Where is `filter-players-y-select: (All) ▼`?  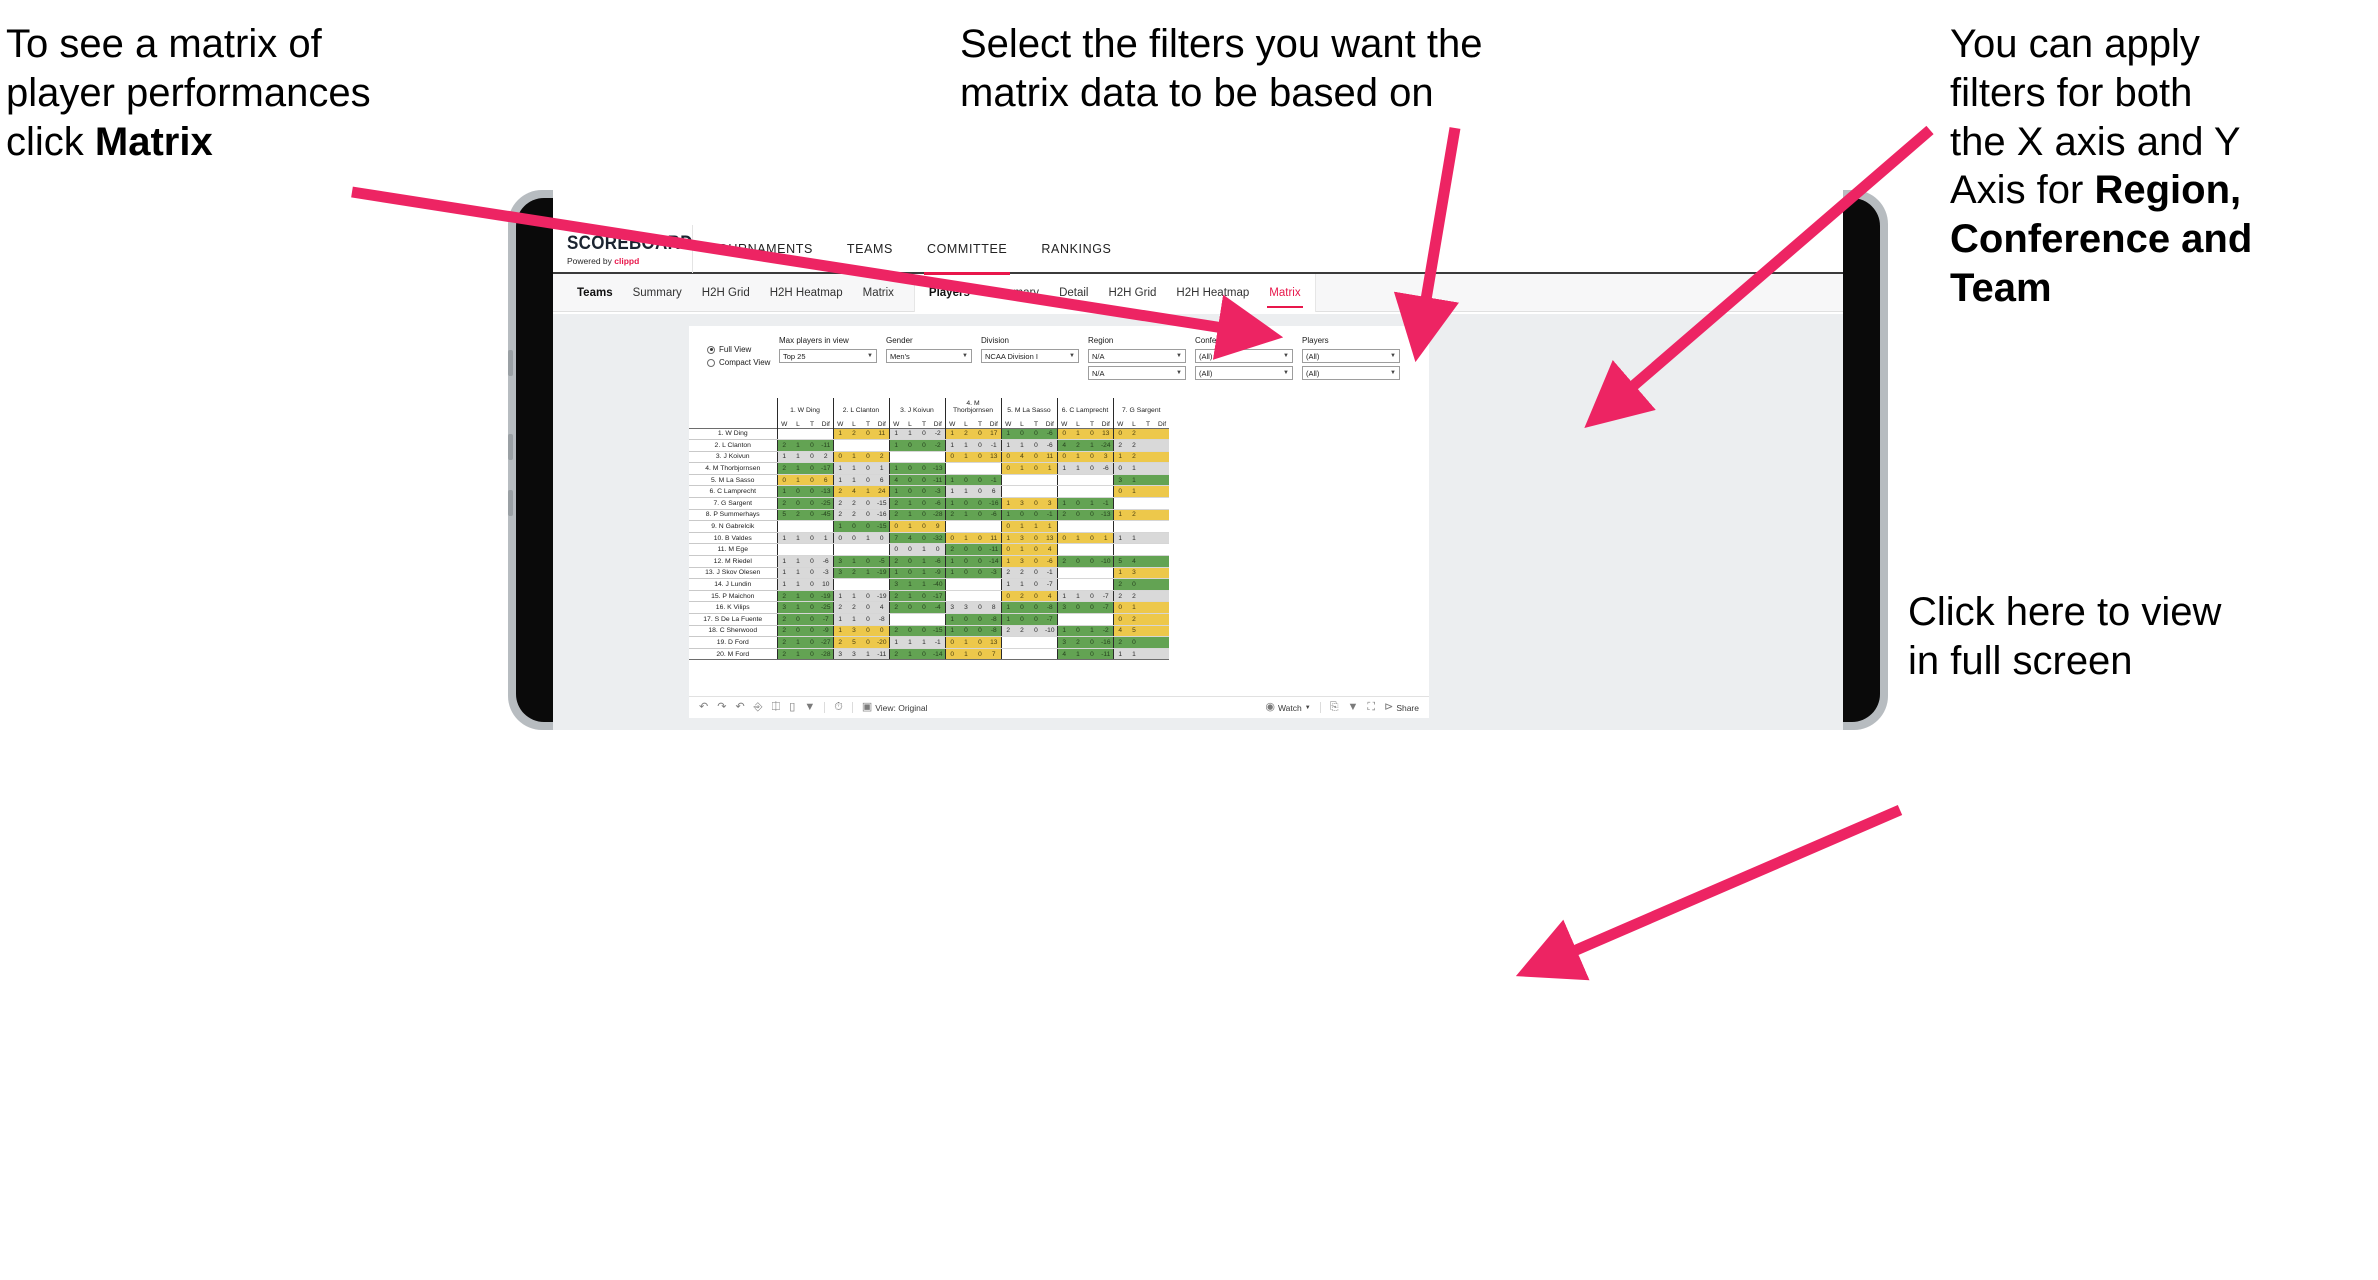
filter-players-y-select: (All) ▼ is located at coordinates (1351, 373).